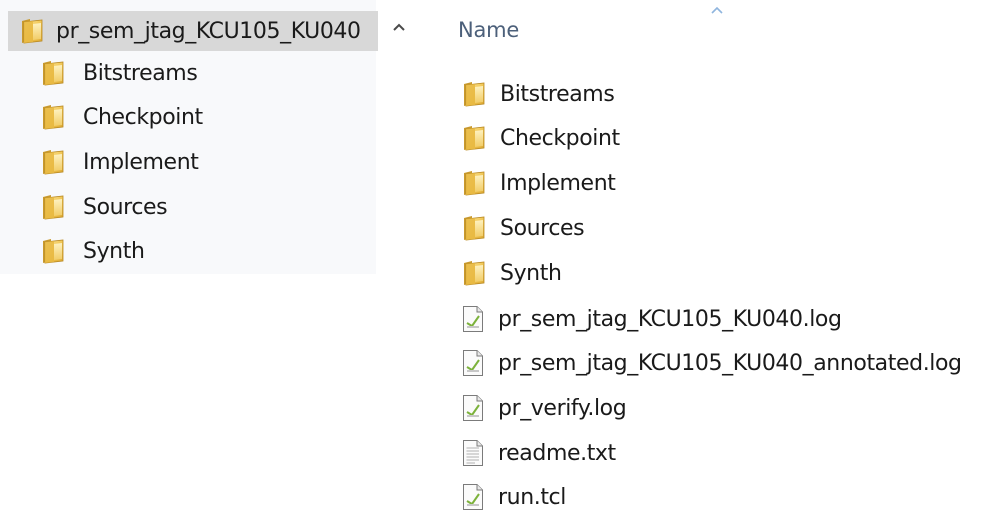 The image size is (982, 512). Describe the element at coordinates (557, 94) in the screenshot. I see `file-name: Bitstreams` at that location.